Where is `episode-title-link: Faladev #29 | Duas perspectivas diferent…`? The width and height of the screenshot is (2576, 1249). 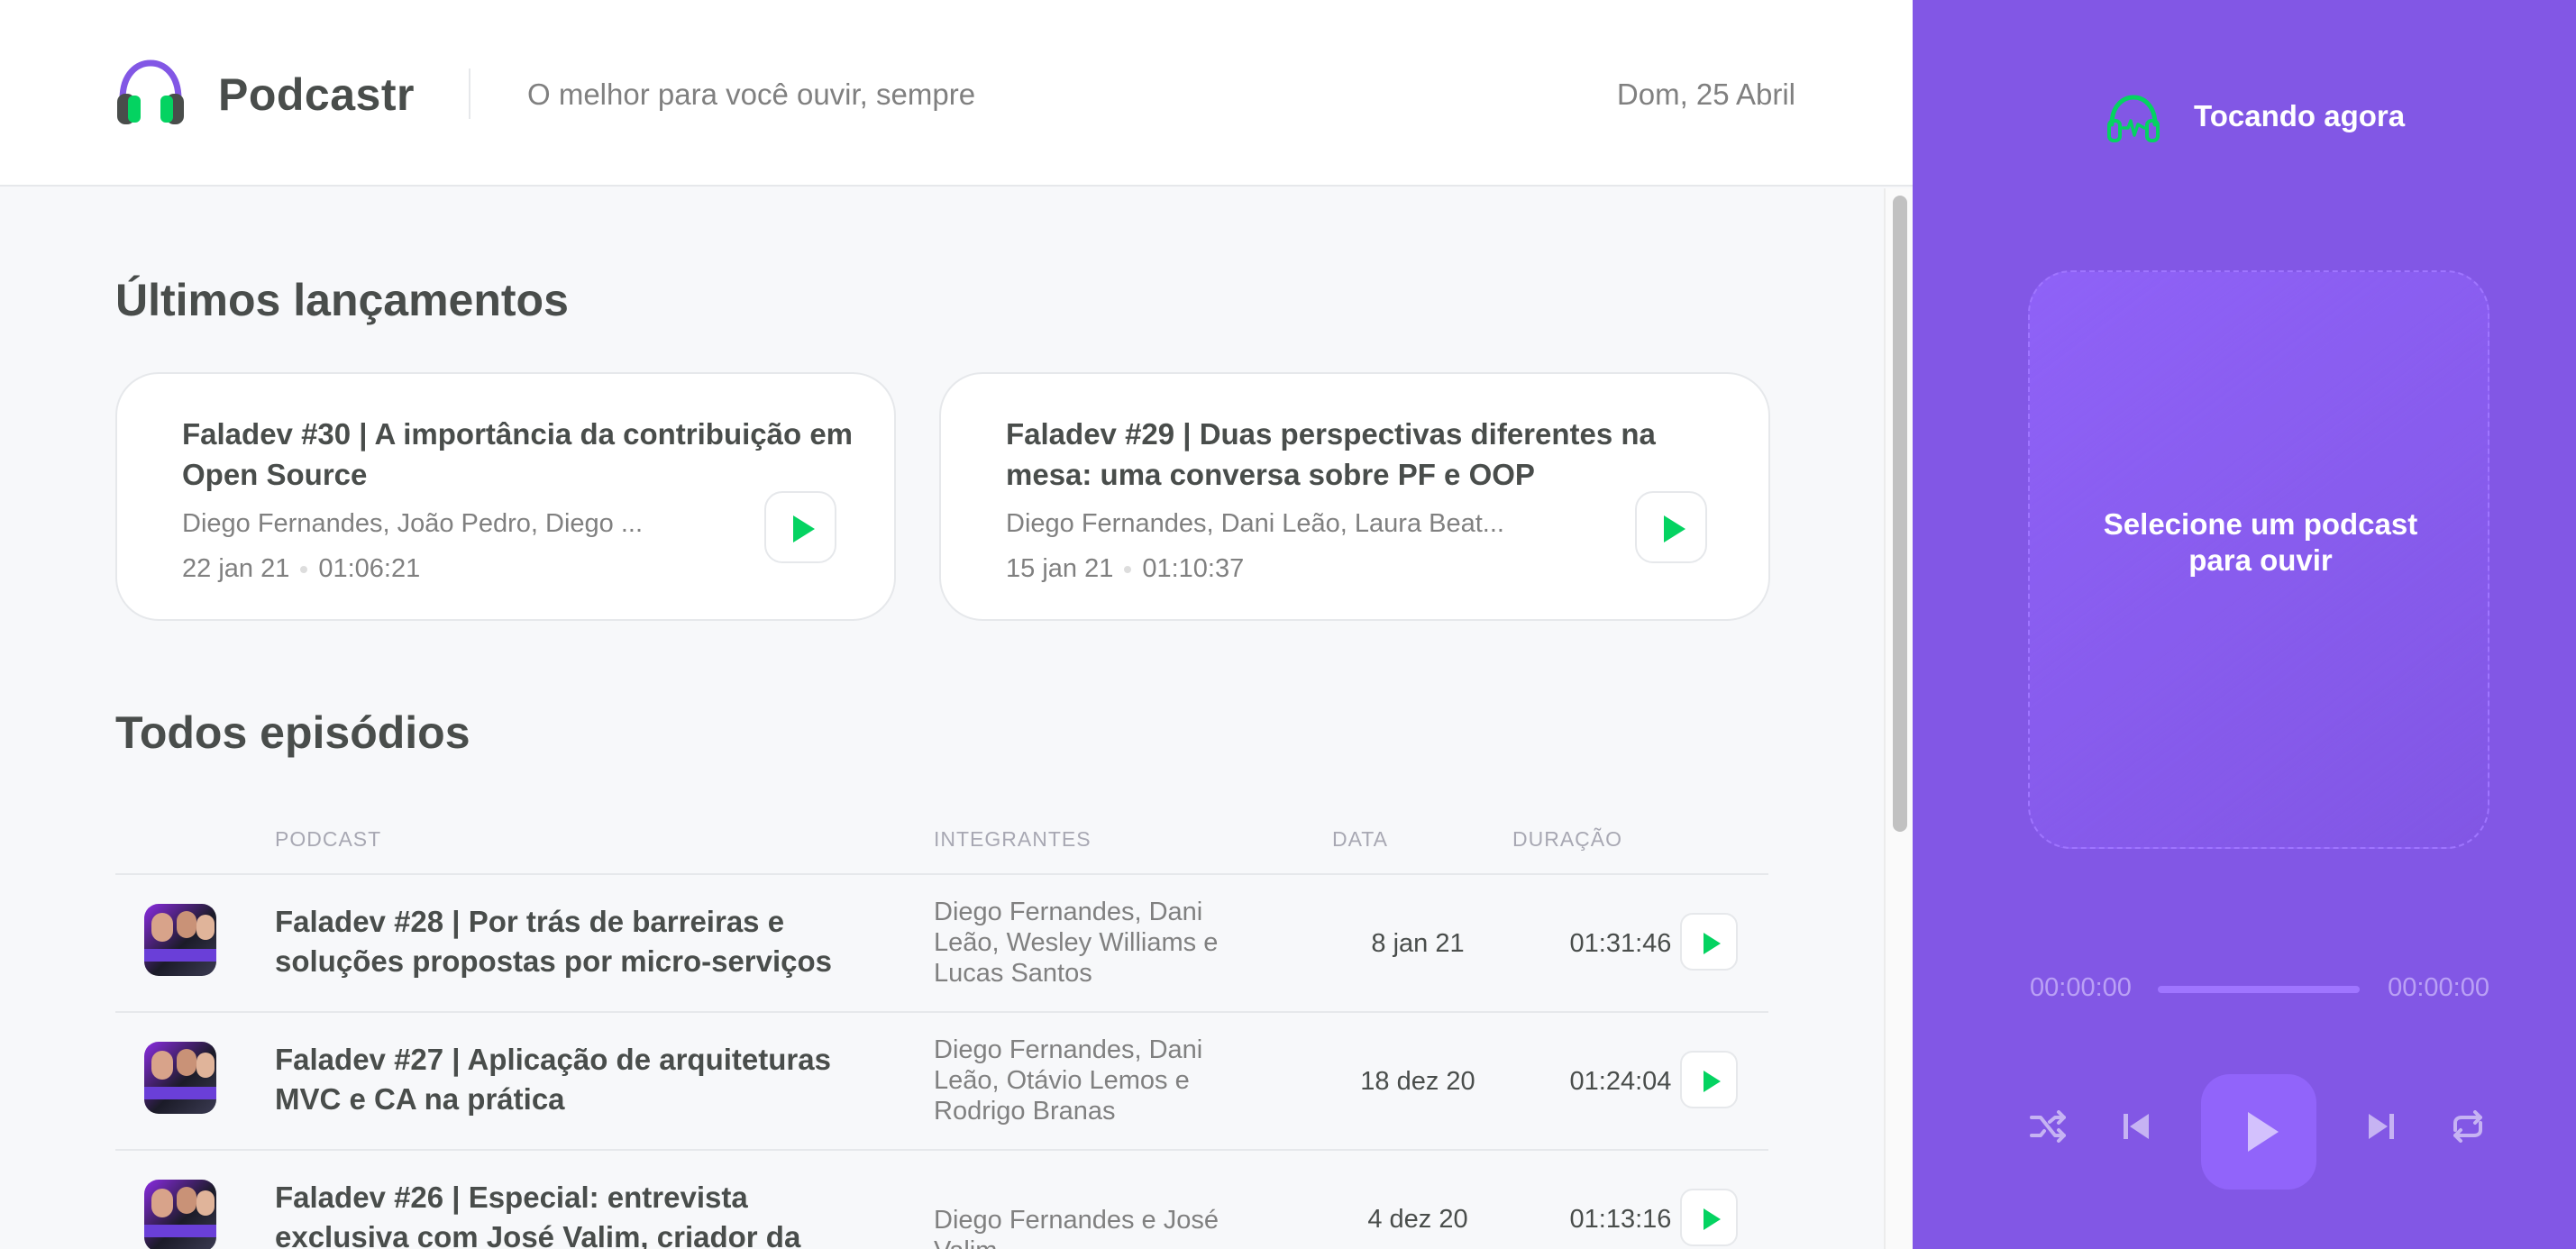 episode-title-link: Faladev #29 | Duas perspectivas diferent… is located at coordinates (1362, 454).